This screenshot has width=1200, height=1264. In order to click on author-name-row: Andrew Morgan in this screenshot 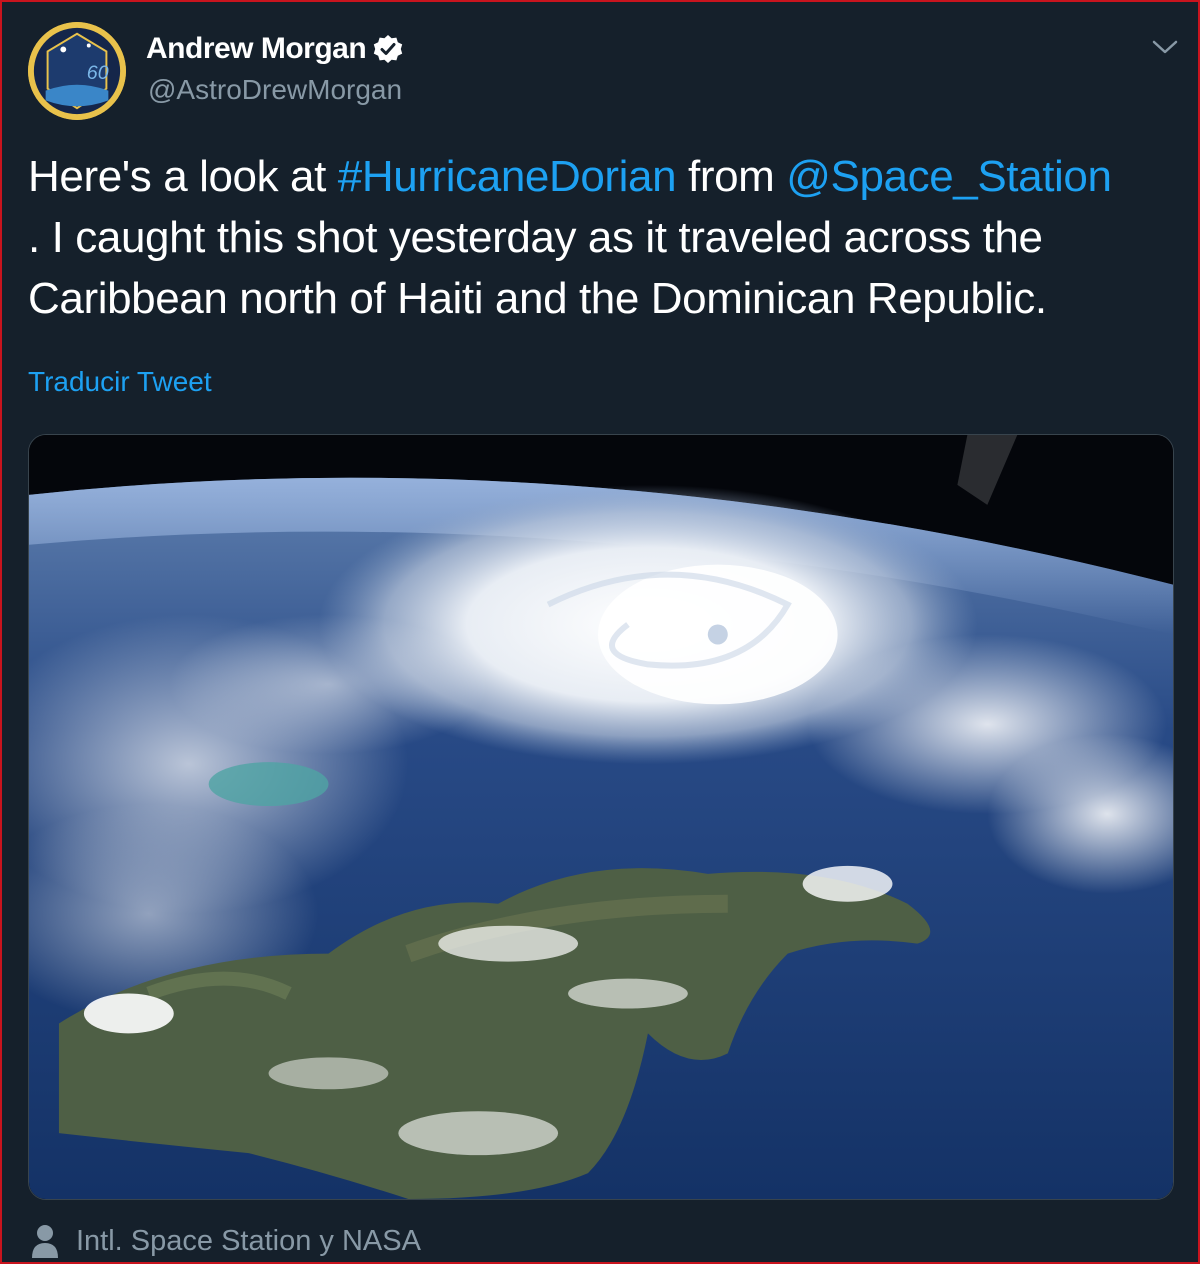, I will do `click(275, 49)`.